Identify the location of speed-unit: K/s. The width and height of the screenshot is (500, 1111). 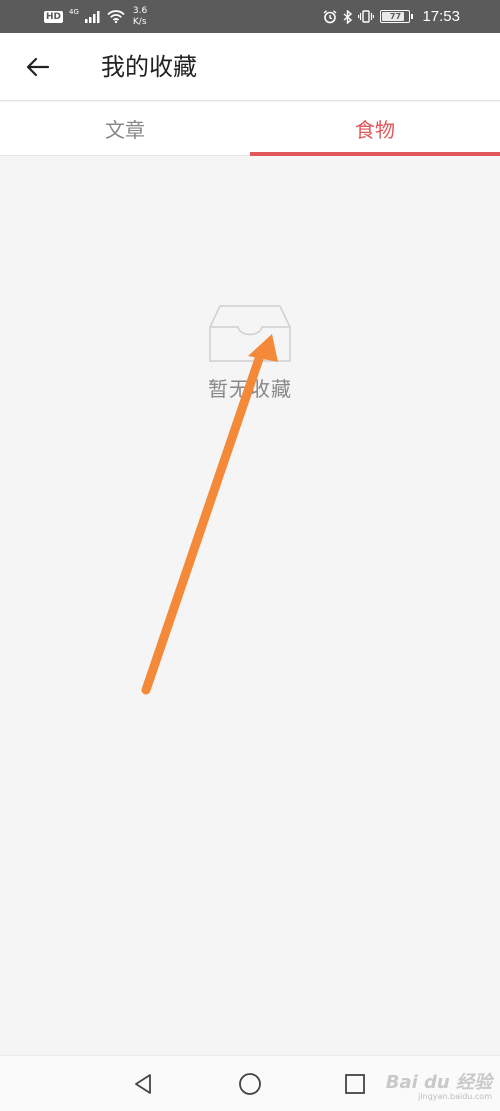
(139, 21).